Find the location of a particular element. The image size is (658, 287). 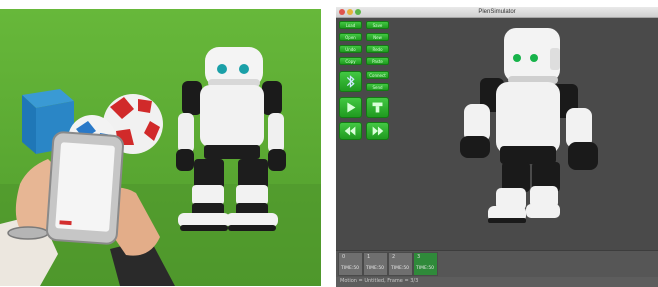

frame-number: 2 is located at coordinates (394, 257).